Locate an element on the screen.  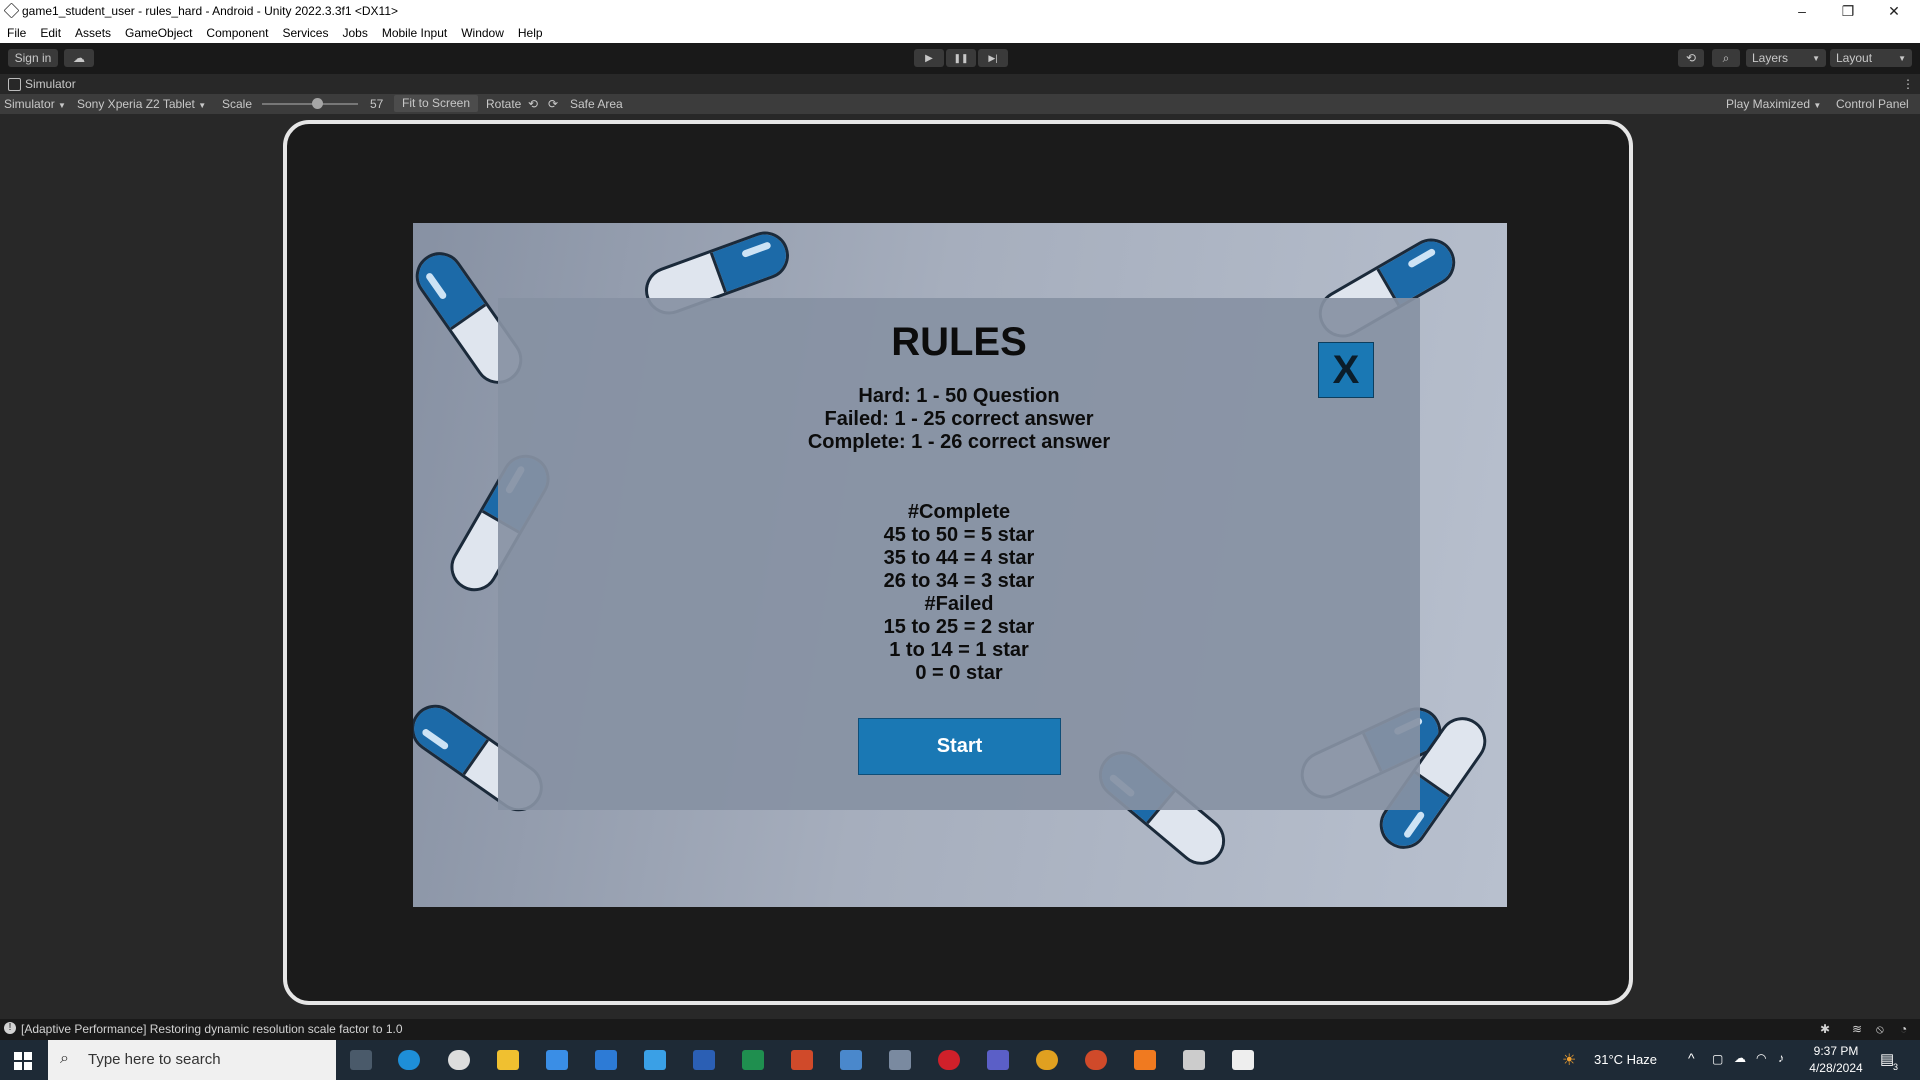
network-icon: ⦸ is located at coordinates (1880, 1029).